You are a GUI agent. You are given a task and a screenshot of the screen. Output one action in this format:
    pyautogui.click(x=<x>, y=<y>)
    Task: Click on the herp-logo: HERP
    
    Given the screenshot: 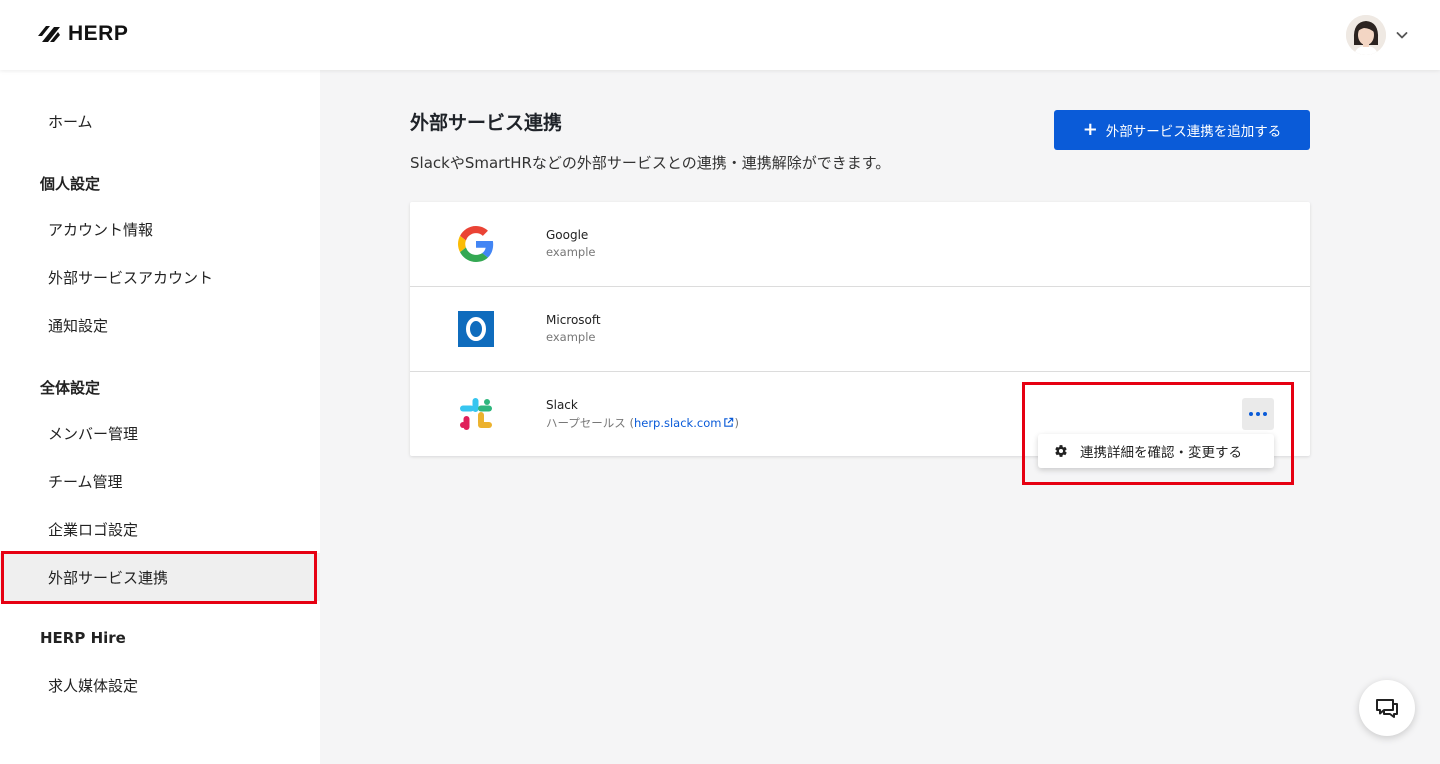 What is the action you would take?
    pyautogui.click(x=82, y=34)
    